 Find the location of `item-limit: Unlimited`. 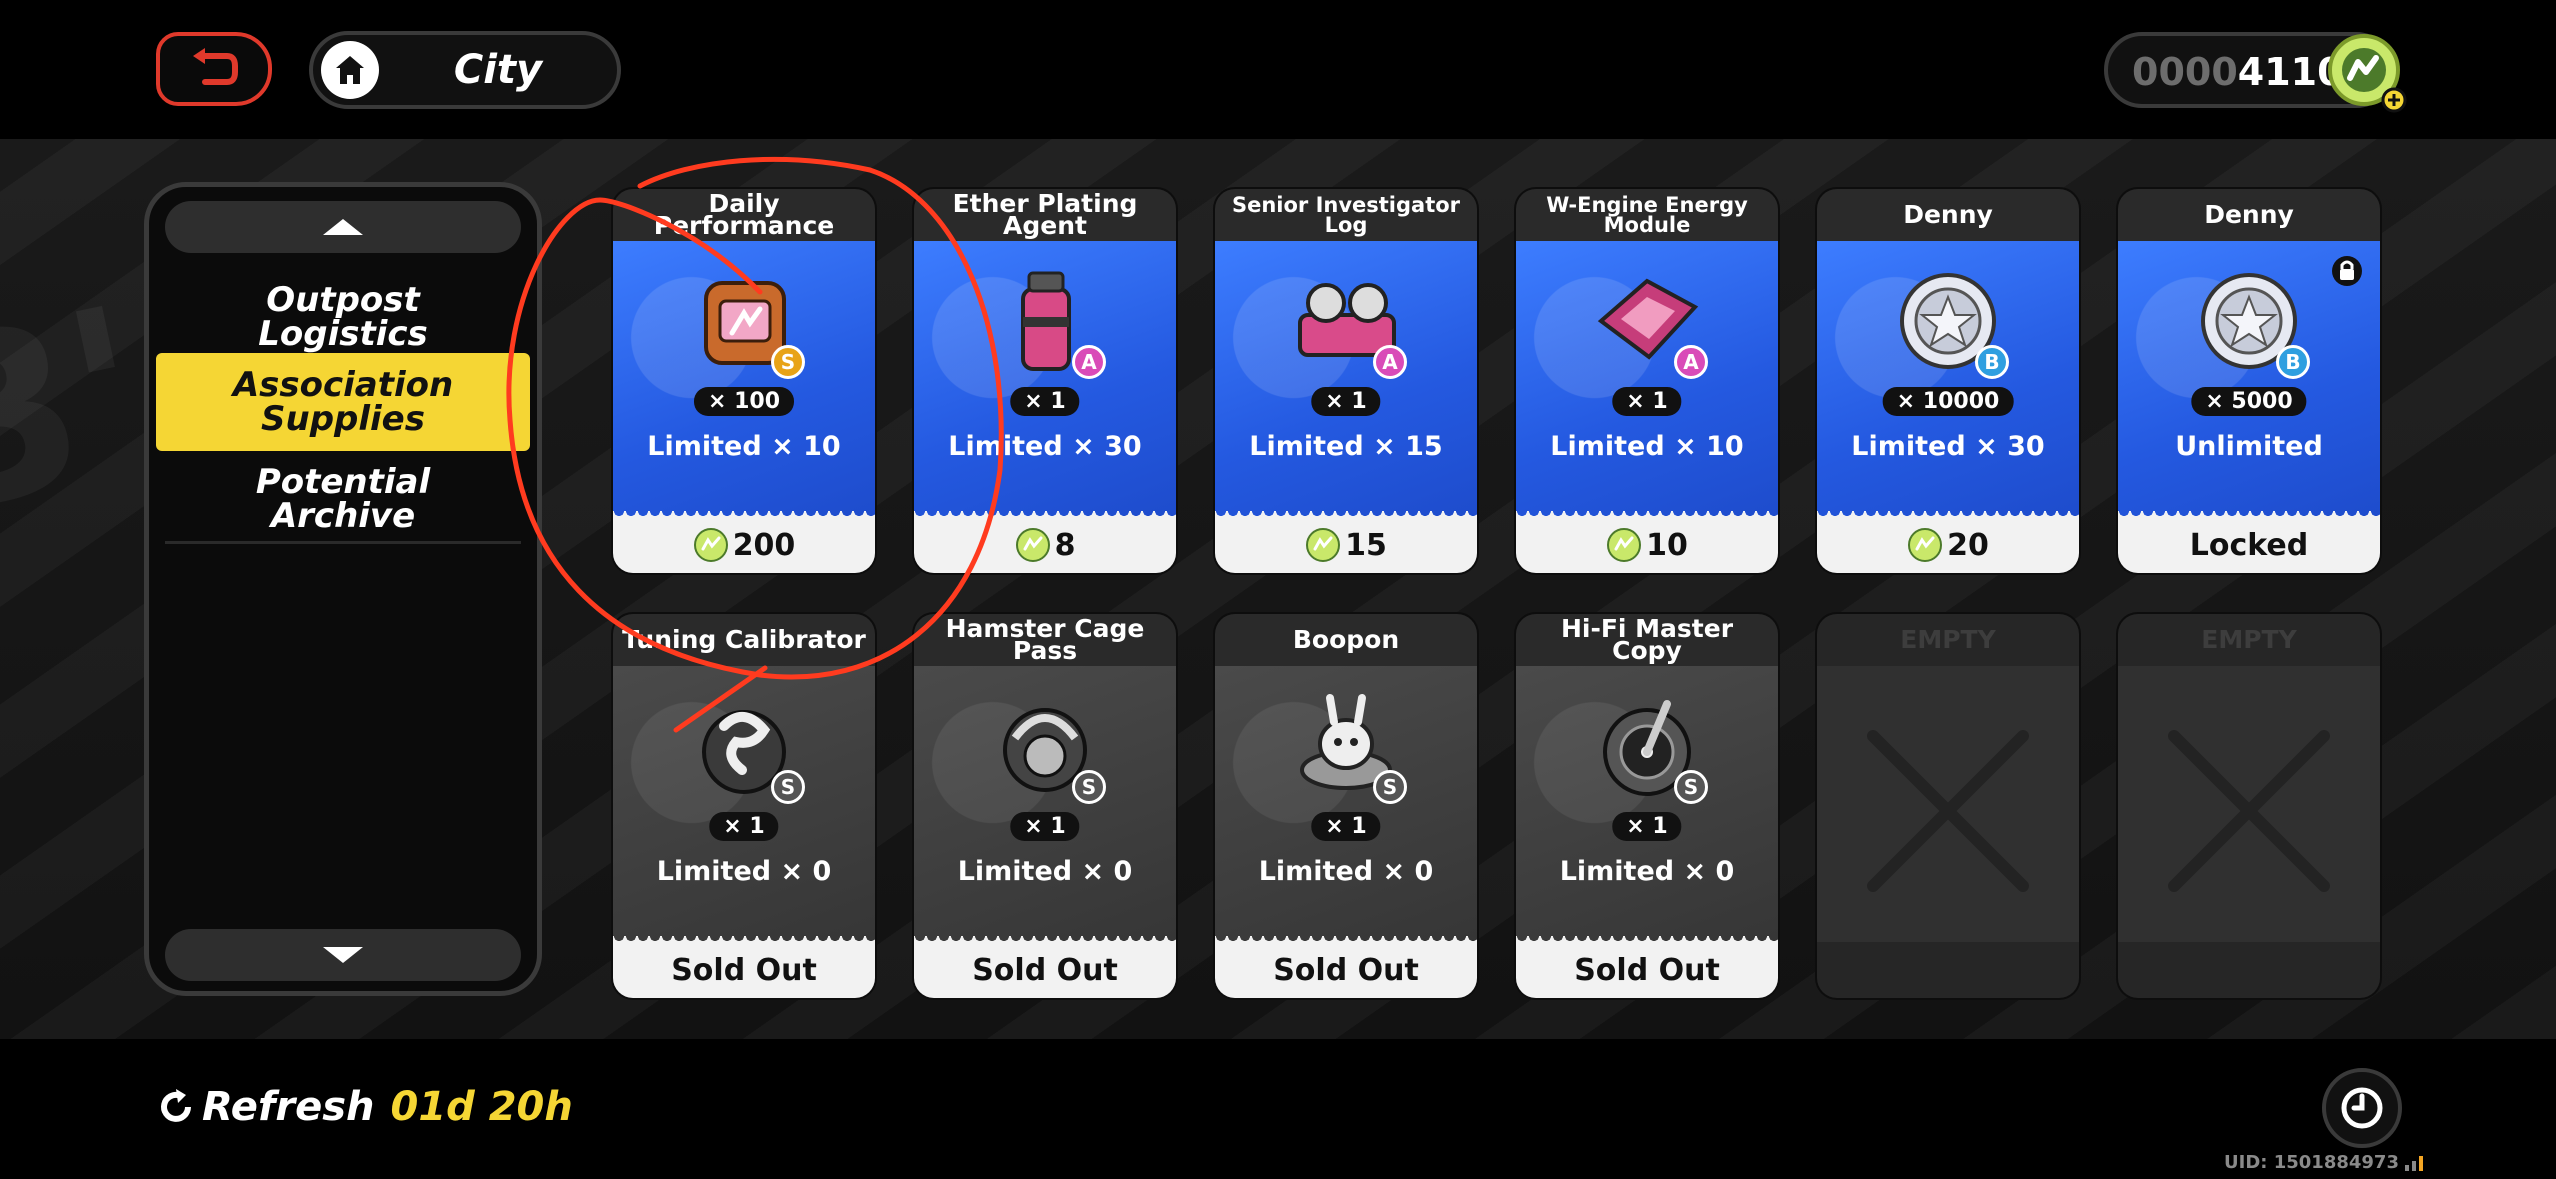

item-limit: Unlimited is located at coordinates (2249, 446).